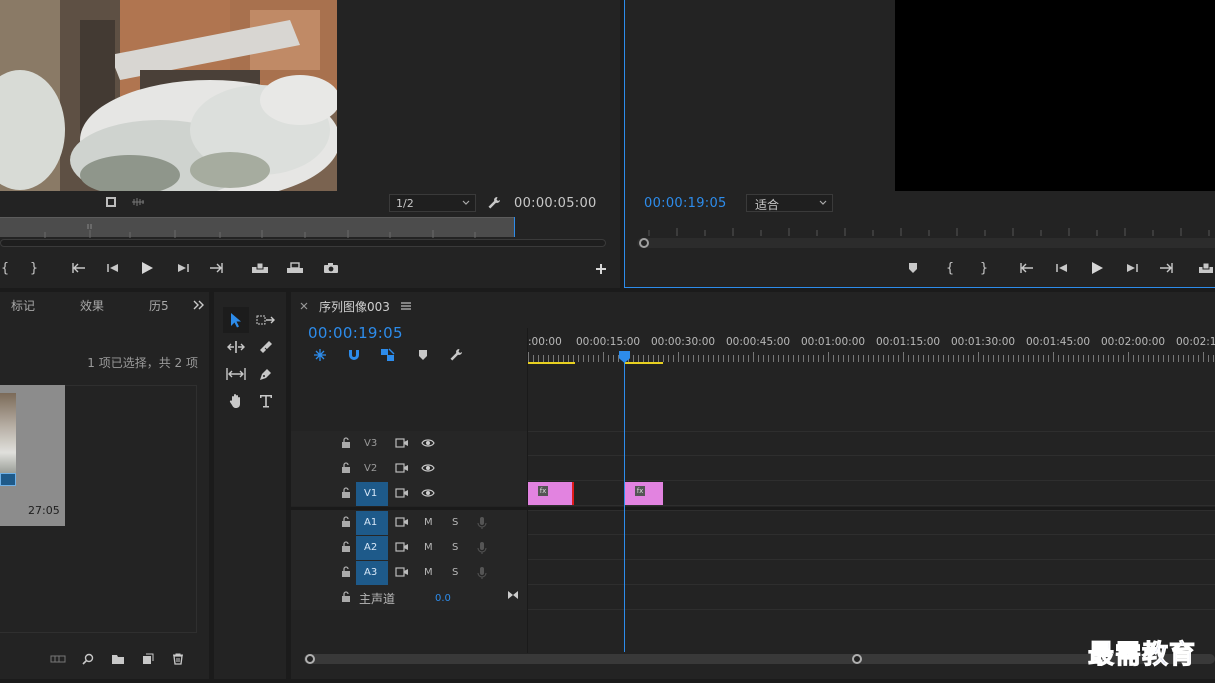  I want to click on scroll-left-handle, so click(310, 659).